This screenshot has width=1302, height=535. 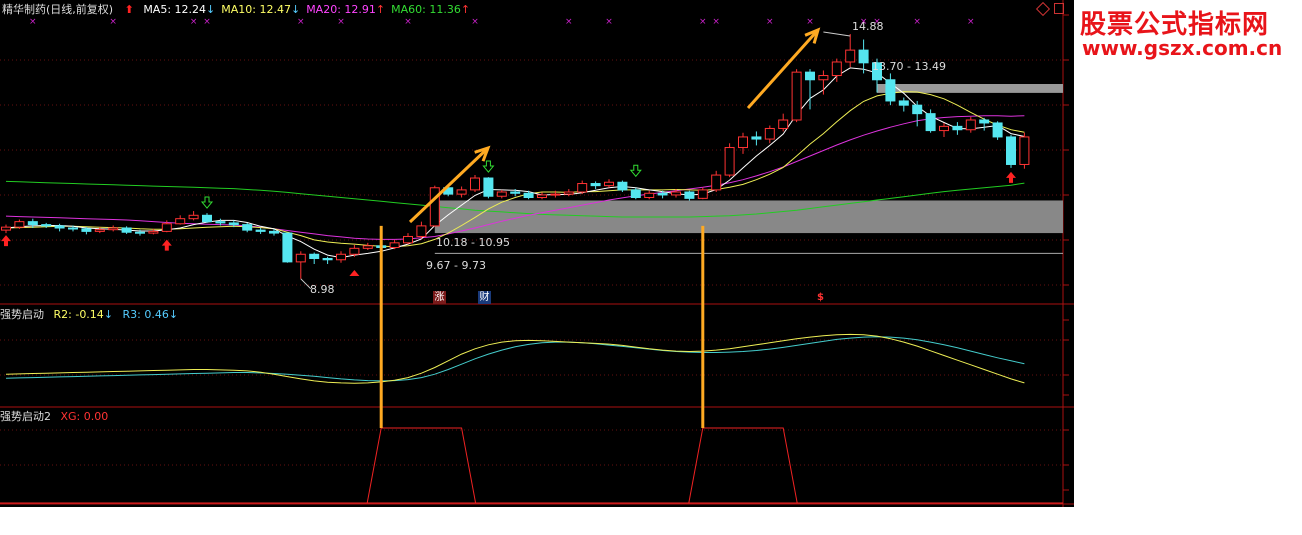 What do you see at coordinates (569, 22) in the screenshot?
I see `top-marker-8: ×` at bounding box center [569, 22].